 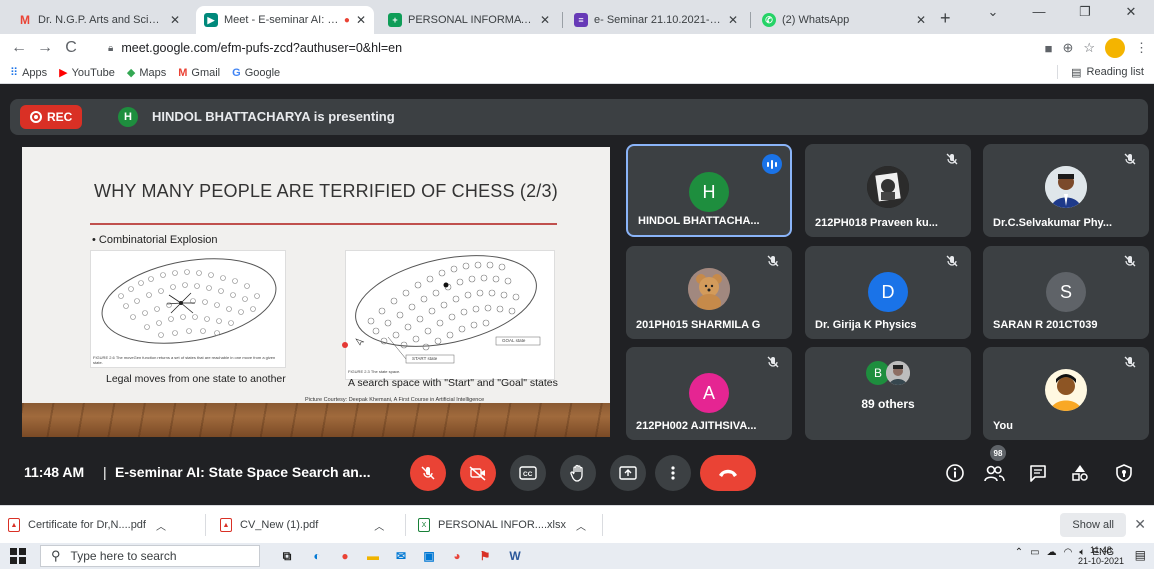 What do you see at coordinates (1068, 552) in the screenshot?
I see `wifi-icon: ◠` at bounding box center [1068, 552].